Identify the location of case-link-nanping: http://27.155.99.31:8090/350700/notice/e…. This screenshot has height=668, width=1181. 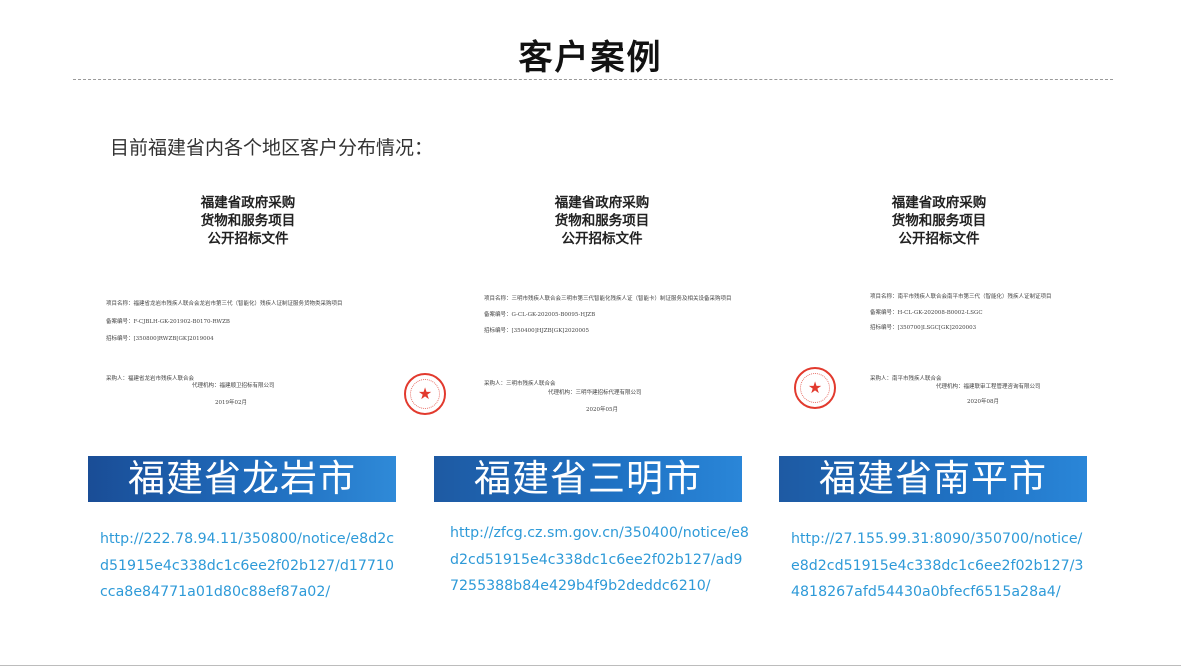
(941, 566).